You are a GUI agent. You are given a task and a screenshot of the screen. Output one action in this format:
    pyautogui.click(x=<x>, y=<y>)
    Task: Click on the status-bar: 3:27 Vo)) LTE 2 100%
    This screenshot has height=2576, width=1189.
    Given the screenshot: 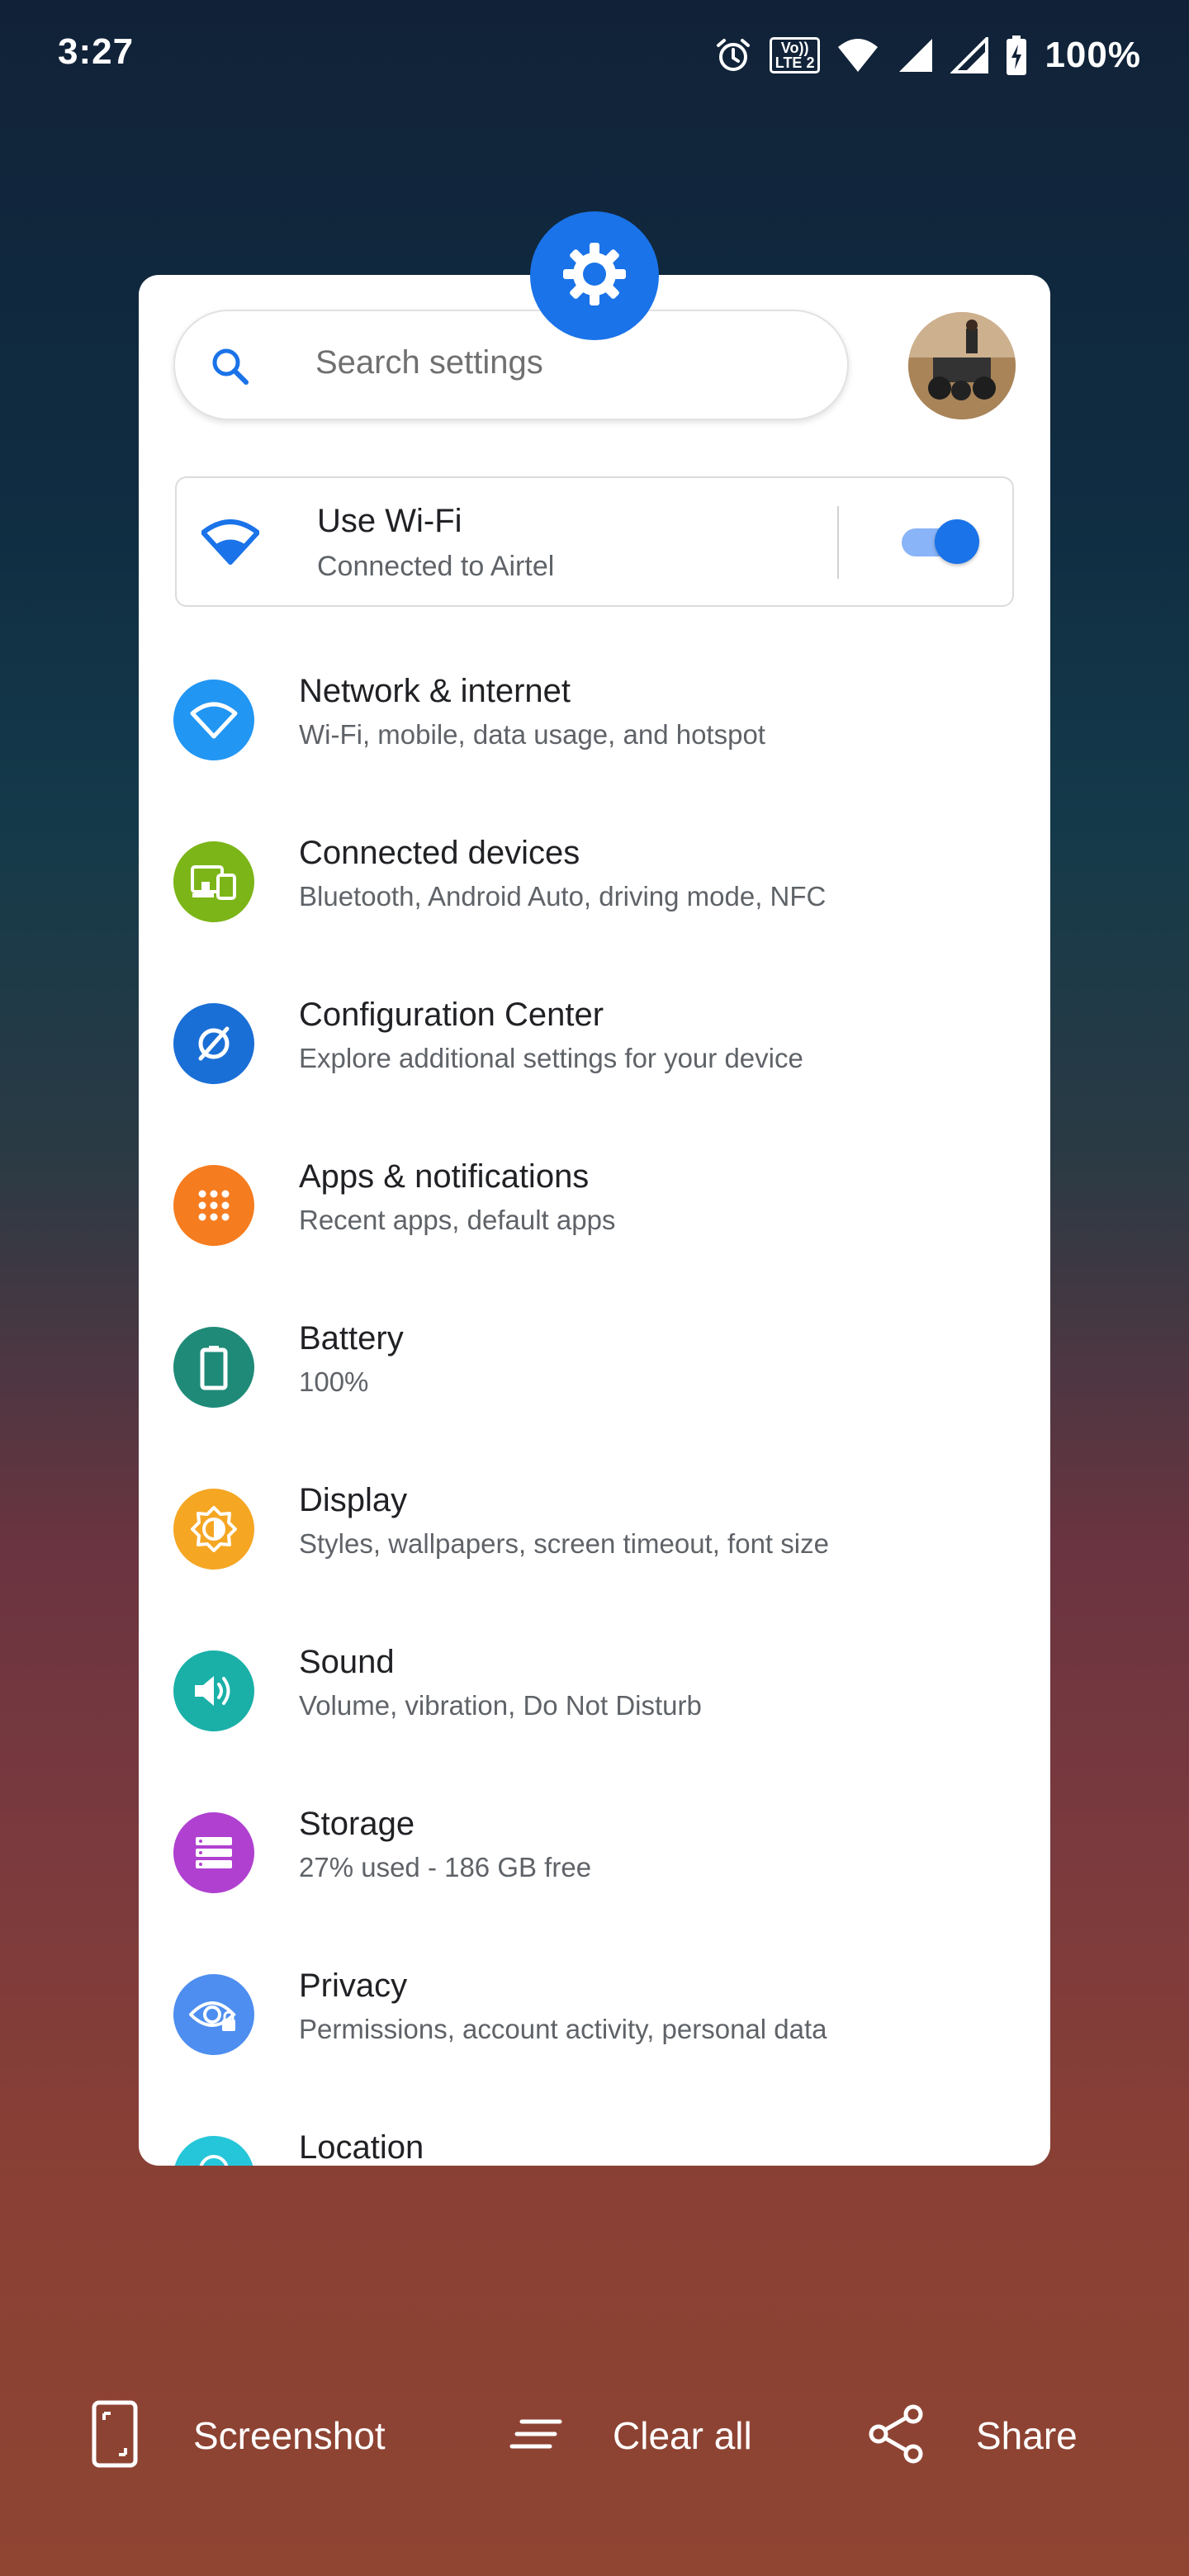 What is the action you would take?
    pyautogui.click(x=594, y=53)
    